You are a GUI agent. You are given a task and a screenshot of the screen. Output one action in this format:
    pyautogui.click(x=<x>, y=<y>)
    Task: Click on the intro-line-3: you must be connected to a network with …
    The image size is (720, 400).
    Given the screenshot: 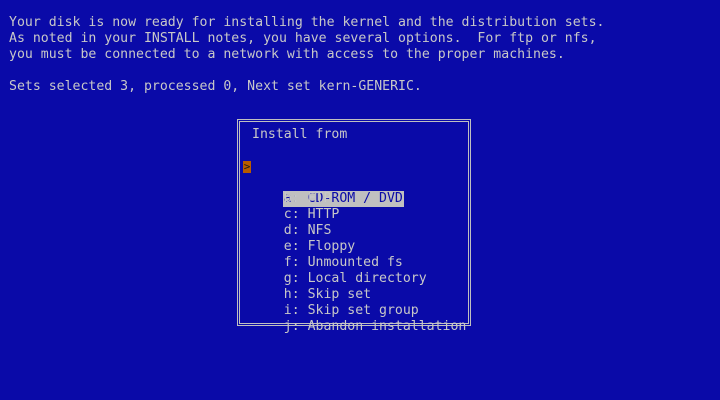 What is the action you would take?
    pyautogui.click(x=287, y=54)
    